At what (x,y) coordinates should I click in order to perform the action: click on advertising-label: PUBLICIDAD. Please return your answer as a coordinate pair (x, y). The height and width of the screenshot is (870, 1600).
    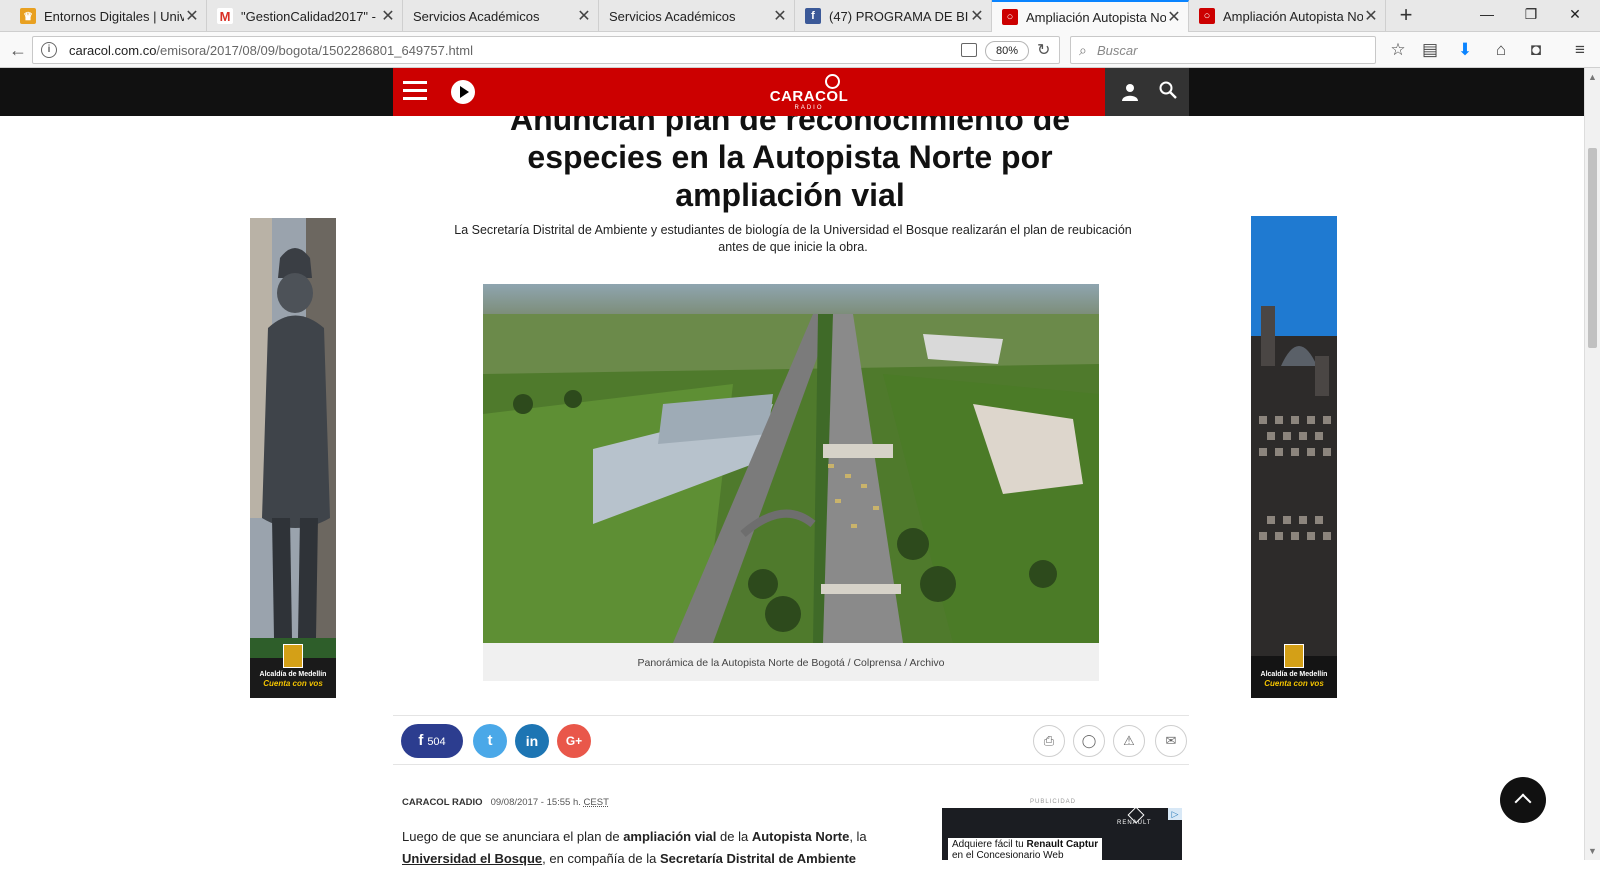
    Looking at the image, I should click on (1053, 802).